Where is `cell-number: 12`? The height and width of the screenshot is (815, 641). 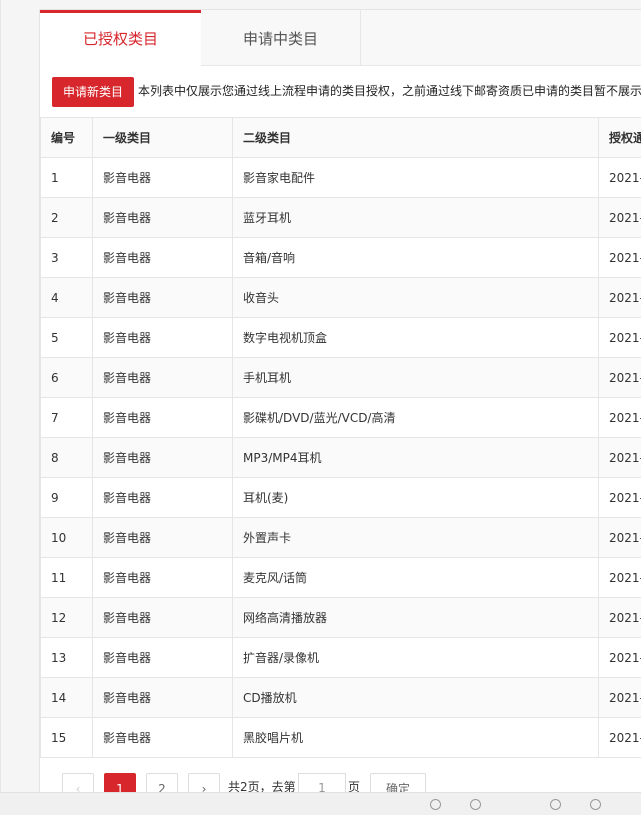
cell-number: 12 is located at coordinates (67, 618).